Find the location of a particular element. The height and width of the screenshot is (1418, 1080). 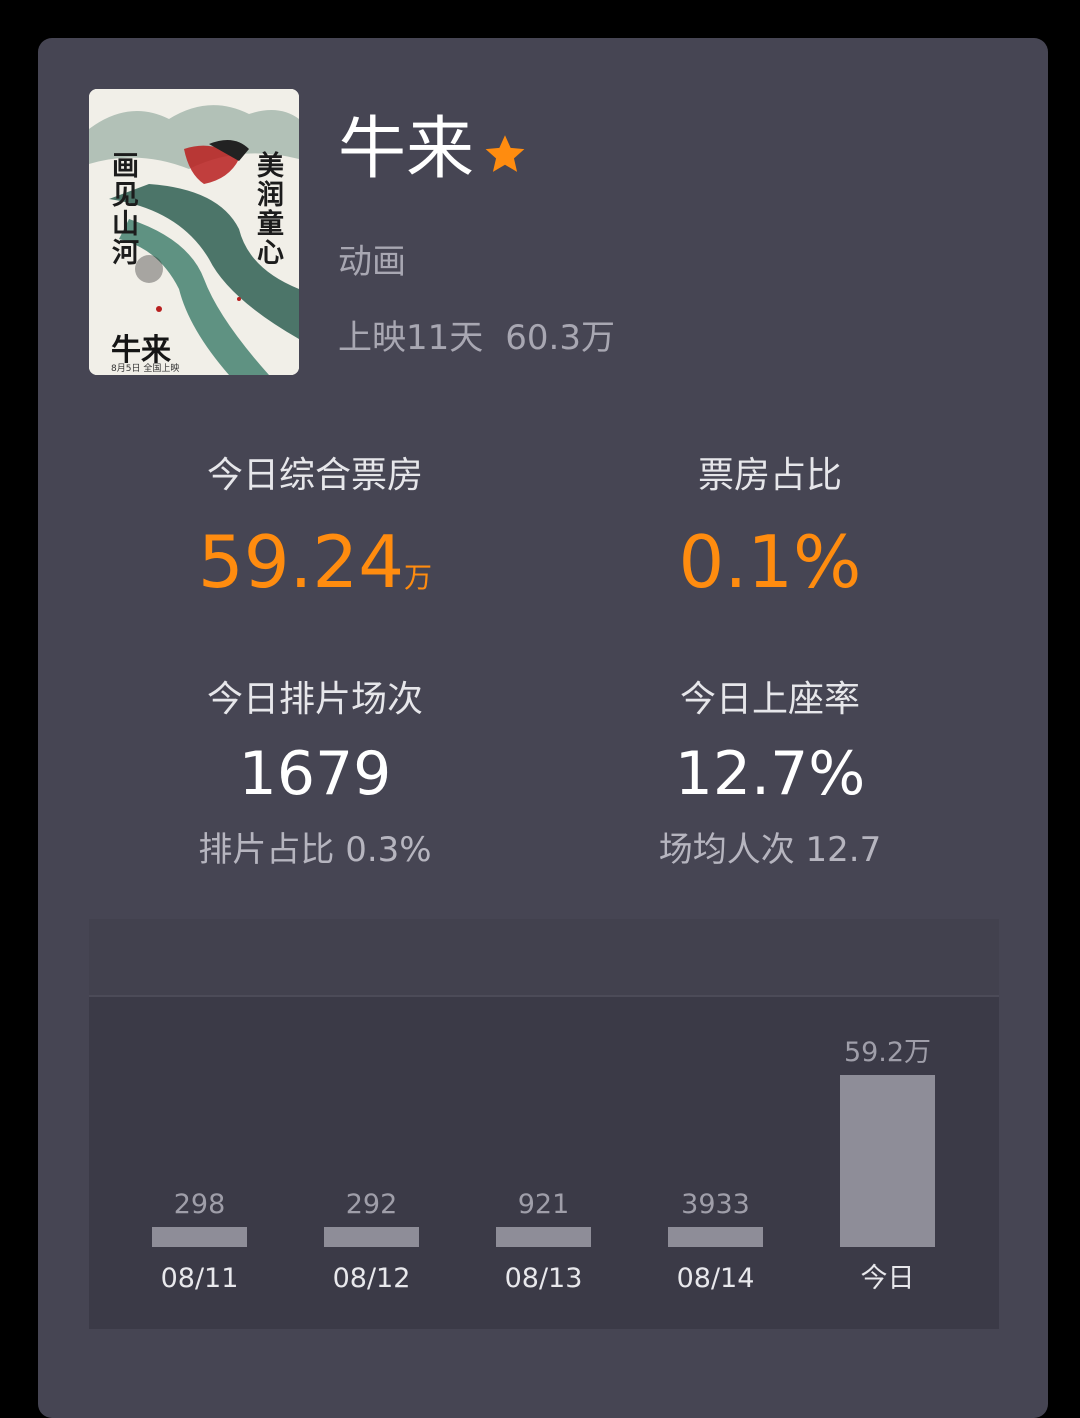

box-office-value: 59.24万 is located at coordinates (315, 562).